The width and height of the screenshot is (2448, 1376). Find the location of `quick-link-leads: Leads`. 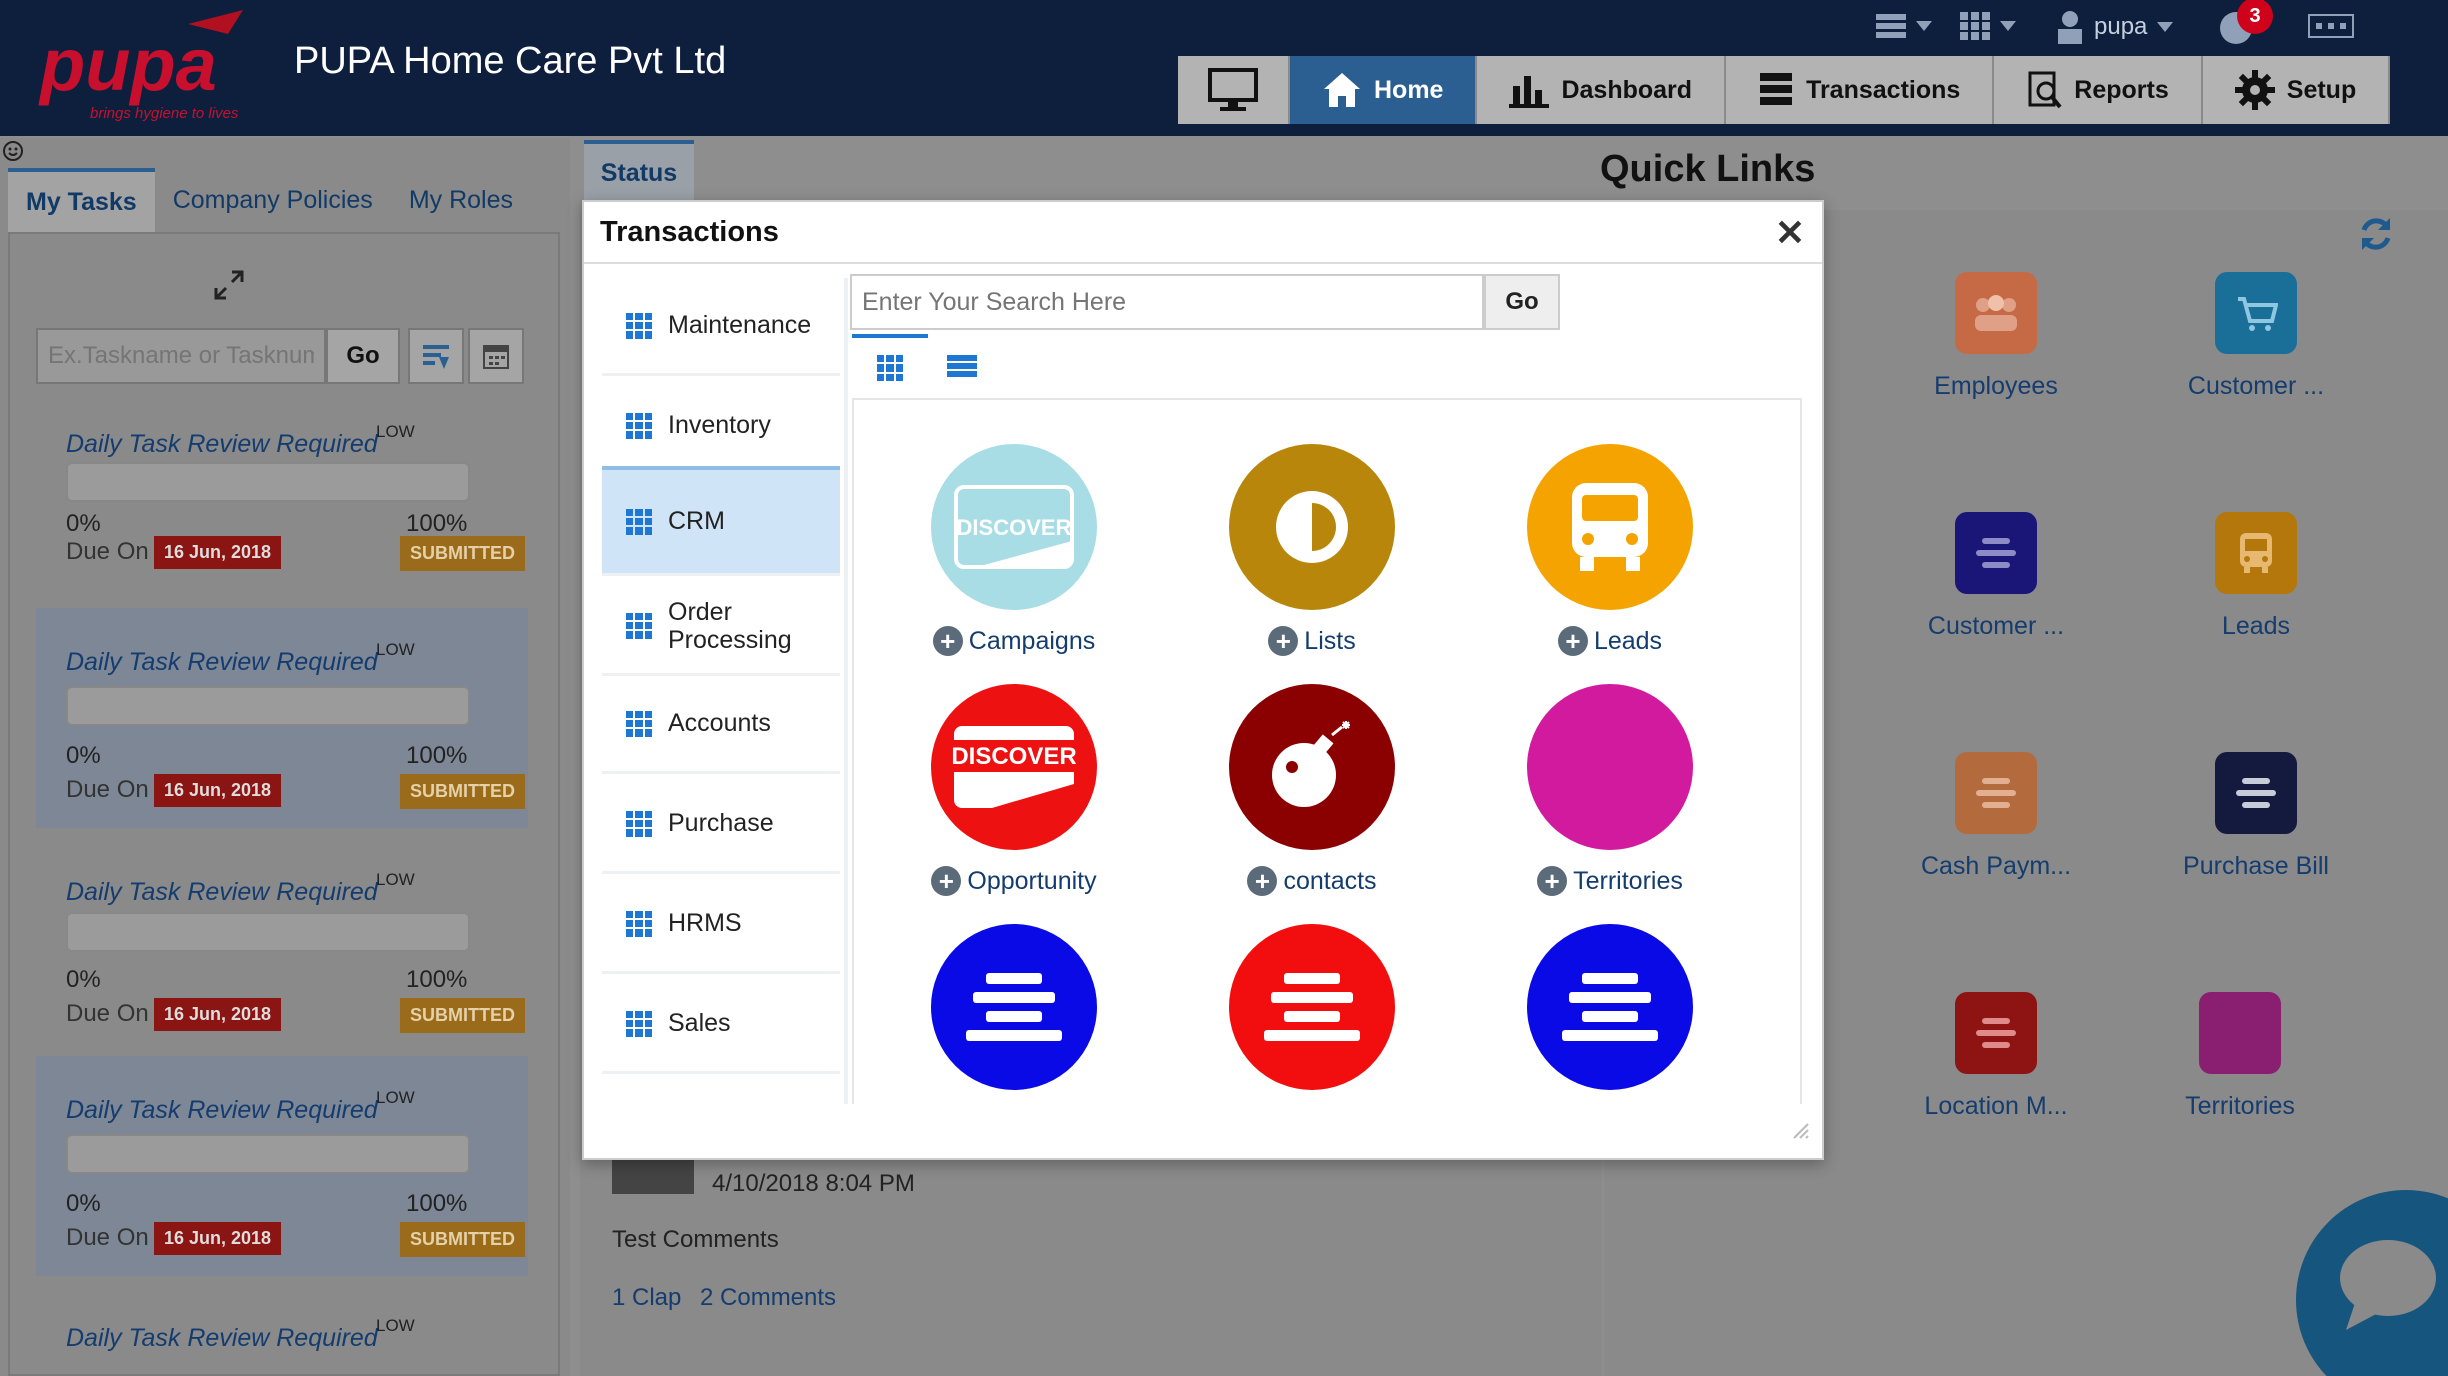

quick-link-leads: Leads is located at coordinates (2256, 576).